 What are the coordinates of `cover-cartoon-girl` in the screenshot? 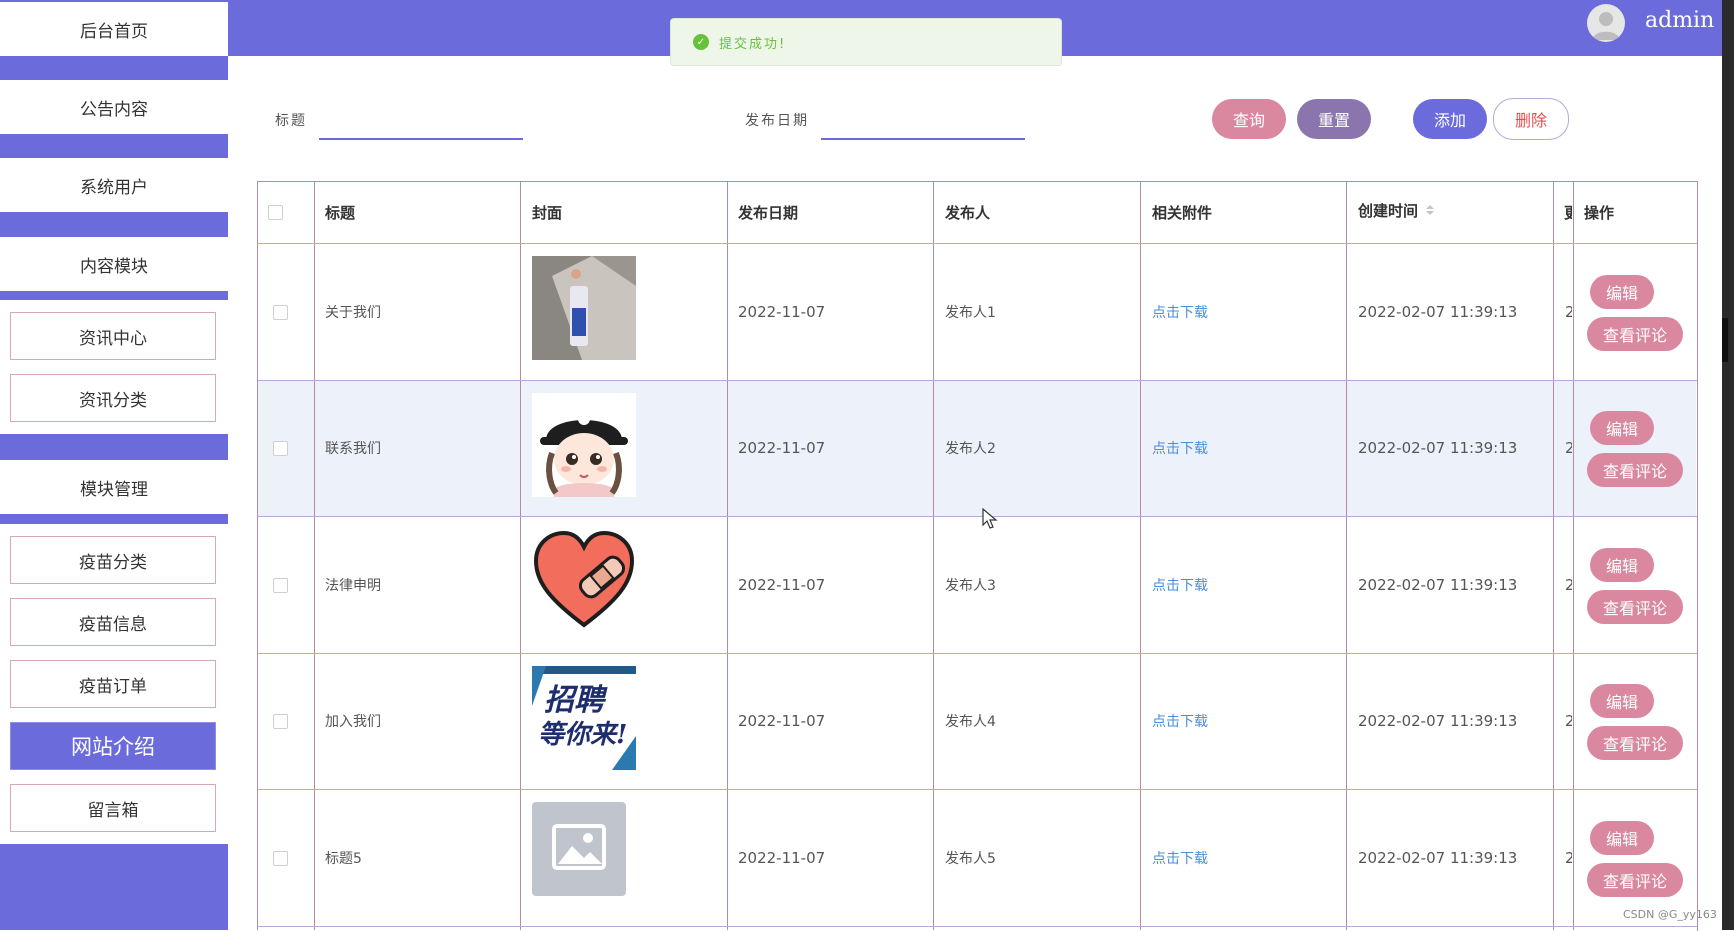 It's located at (584, 445).